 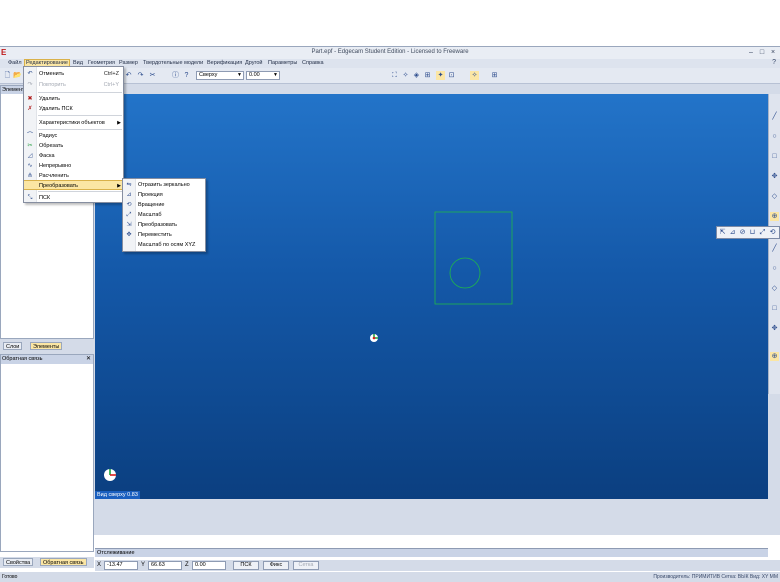 I want to click on submenu-item-rotate: ⟲ Вращение, so click(x=164, y=205).